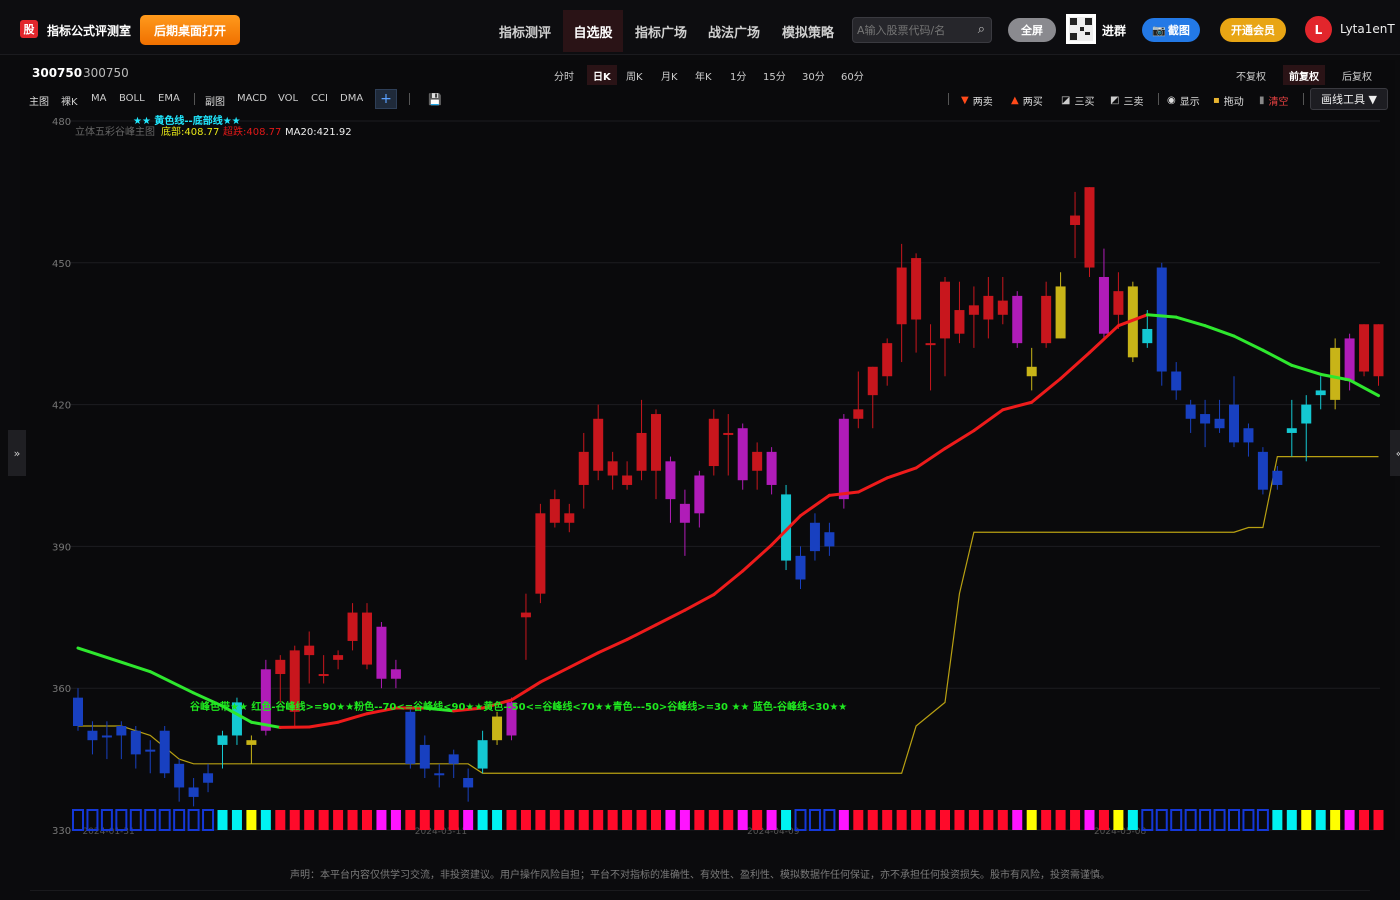 This screenshot has height=900, width=1400. What do you see at coordinates (61, 831) in the screenshot?
I see `y-tick-label: 330` at bounding box center [61, 831].